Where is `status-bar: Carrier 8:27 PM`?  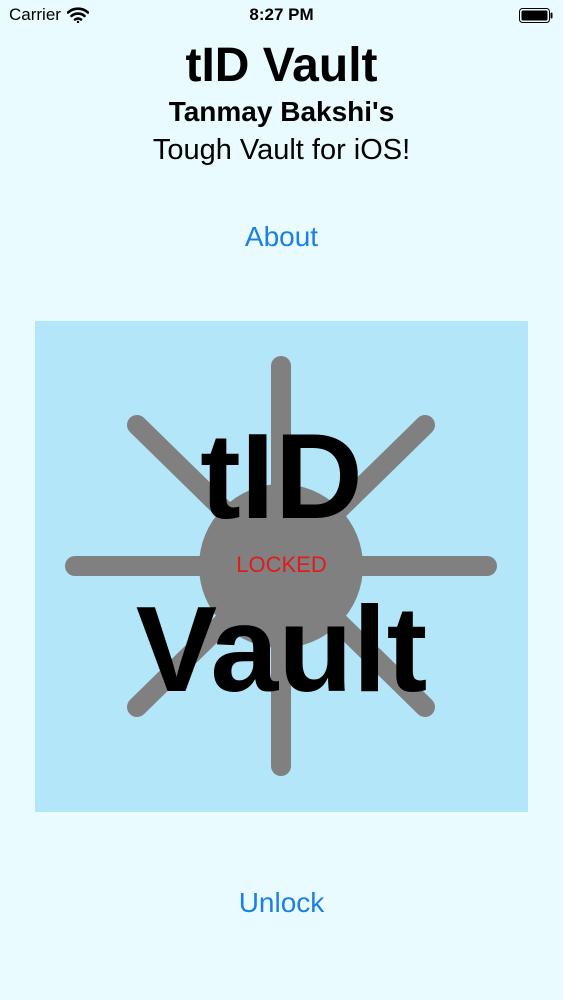 status-bar: Carrier 8:27 PM is located at coordinates (281, 16).